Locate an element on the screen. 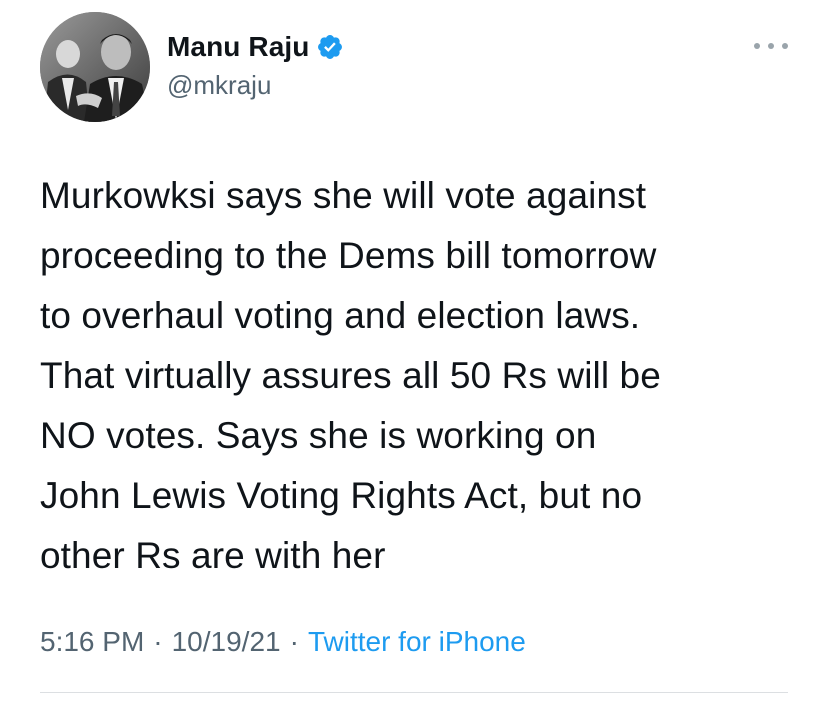  tweet-meta: 5:16 PM · 10/19/21 · Twitter for iPhone is located at coordinates (283, 642).